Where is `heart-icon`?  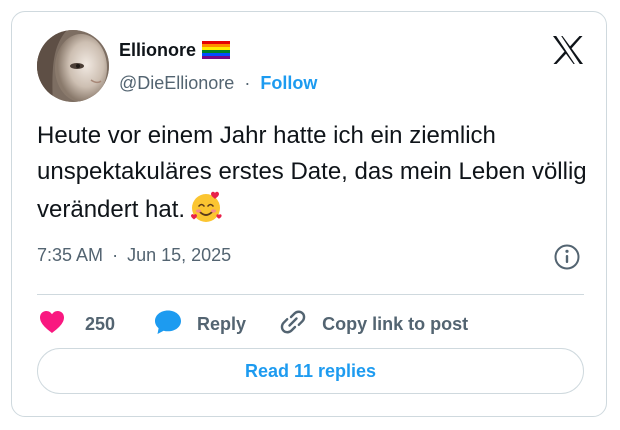 heart-icon is located at coordinates (52, 324).